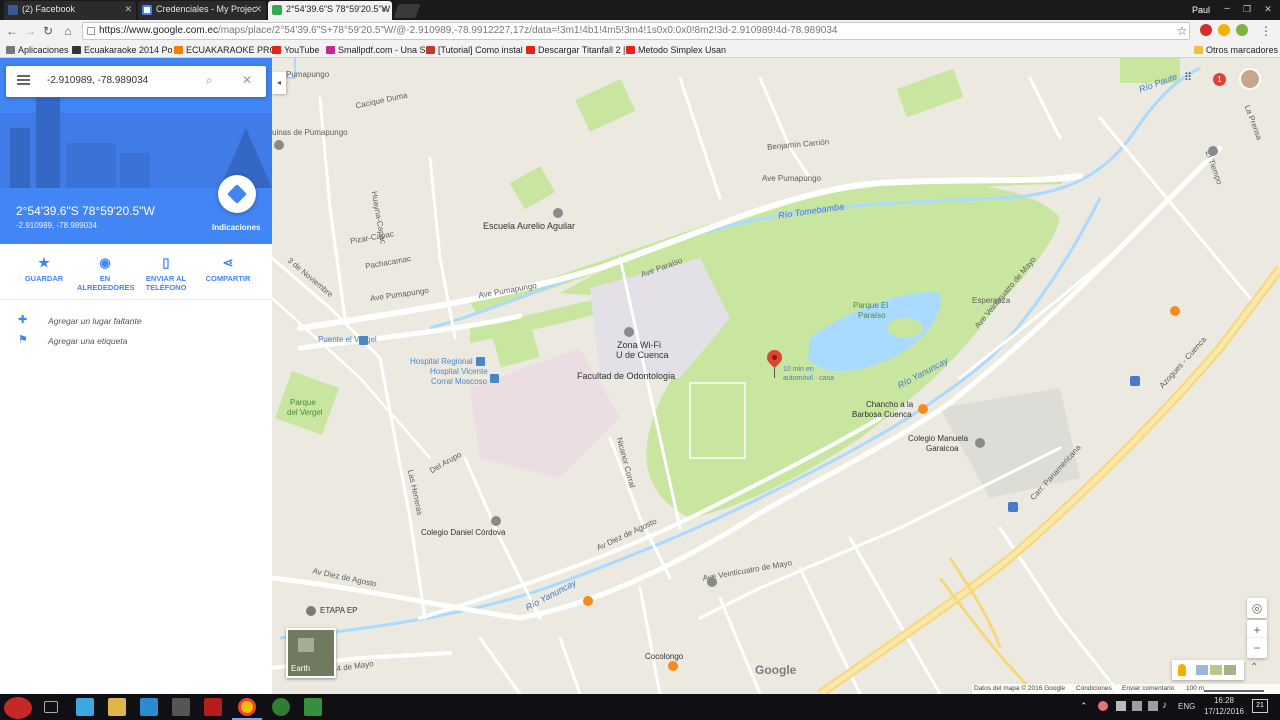 Image resolution: width=1280 pixels, height=720 pixels. Describe the element at coordinates (18, 708) in the screenshot. I see `start-angry-birds-icon` at that location.